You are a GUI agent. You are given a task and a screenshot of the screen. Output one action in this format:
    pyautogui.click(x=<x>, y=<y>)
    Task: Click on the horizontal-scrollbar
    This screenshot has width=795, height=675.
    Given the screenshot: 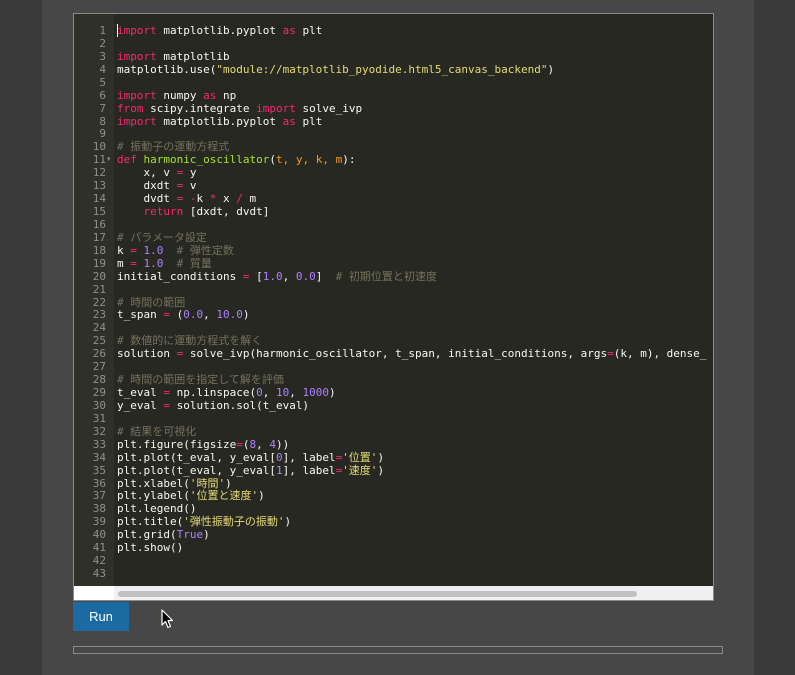 What is the action you would take?
    pyautogui.click(x=413, y=593)
    